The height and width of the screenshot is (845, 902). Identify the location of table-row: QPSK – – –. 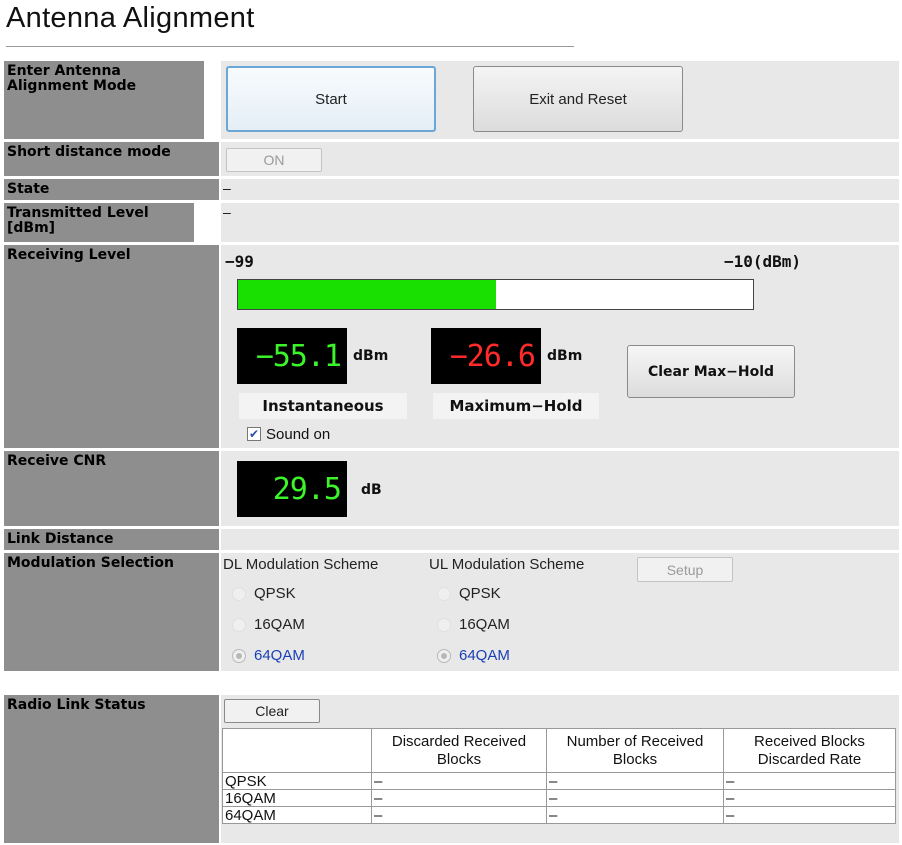
(559, 781).